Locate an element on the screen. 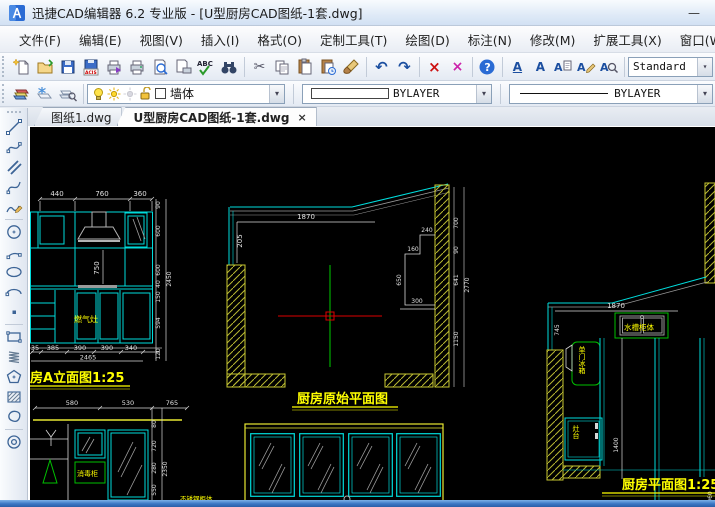 The height and width of the screenshot is (507, 715). text-edit-button: A is located at coordinates (586, 67).